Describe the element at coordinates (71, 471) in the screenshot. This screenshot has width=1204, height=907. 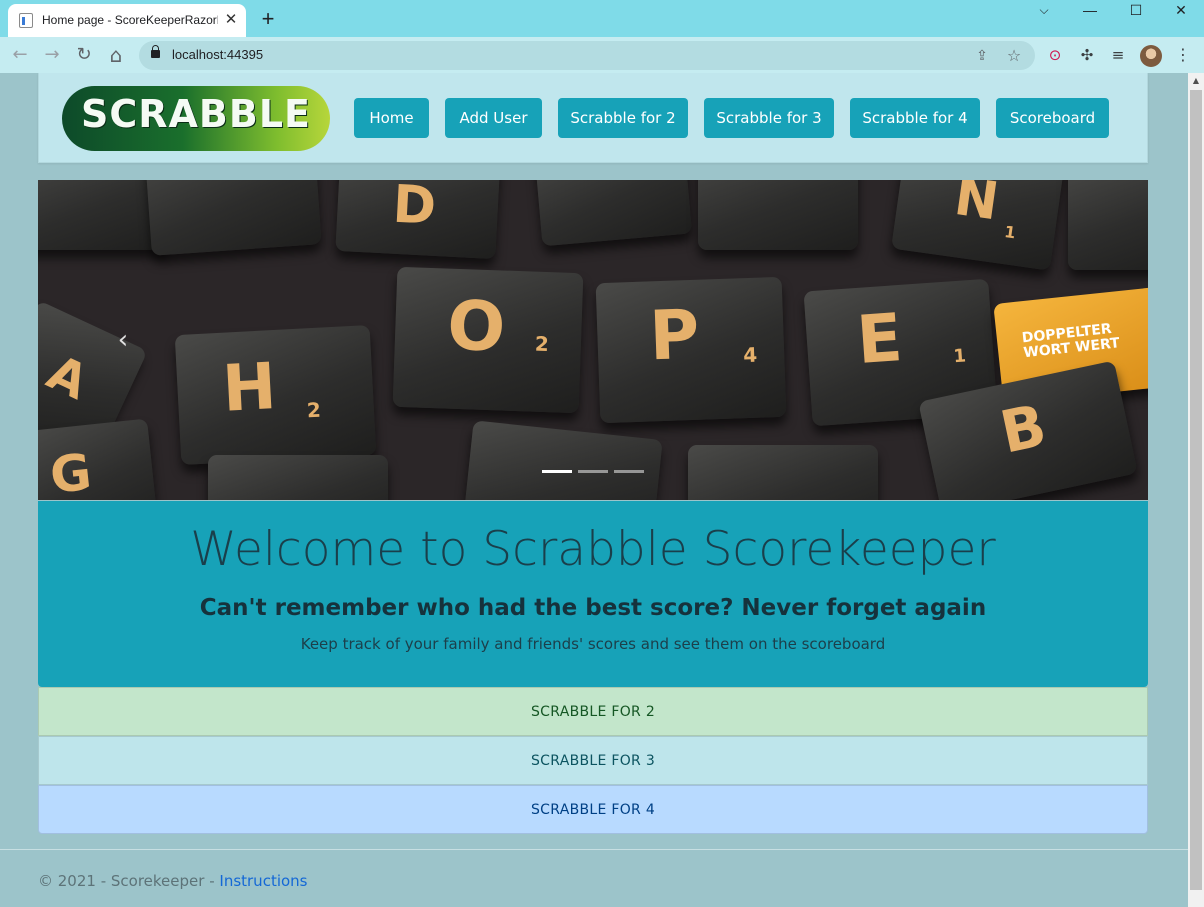
I see `tile-letter: G` at that location.